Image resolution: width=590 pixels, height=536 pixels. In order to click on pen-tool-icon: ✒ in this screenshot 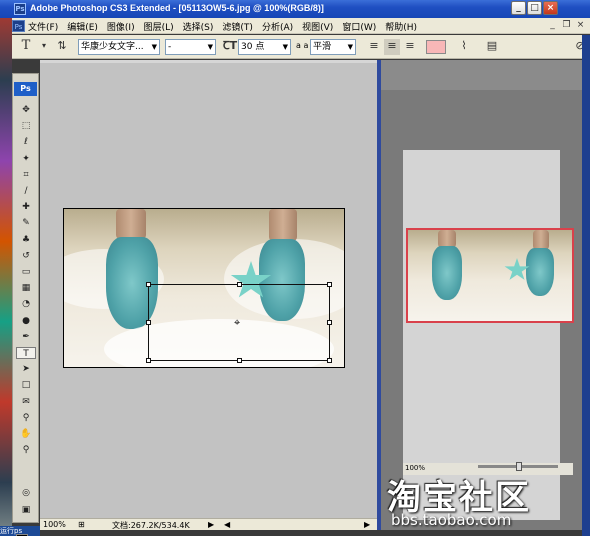, I will do `click(26, 337)`.